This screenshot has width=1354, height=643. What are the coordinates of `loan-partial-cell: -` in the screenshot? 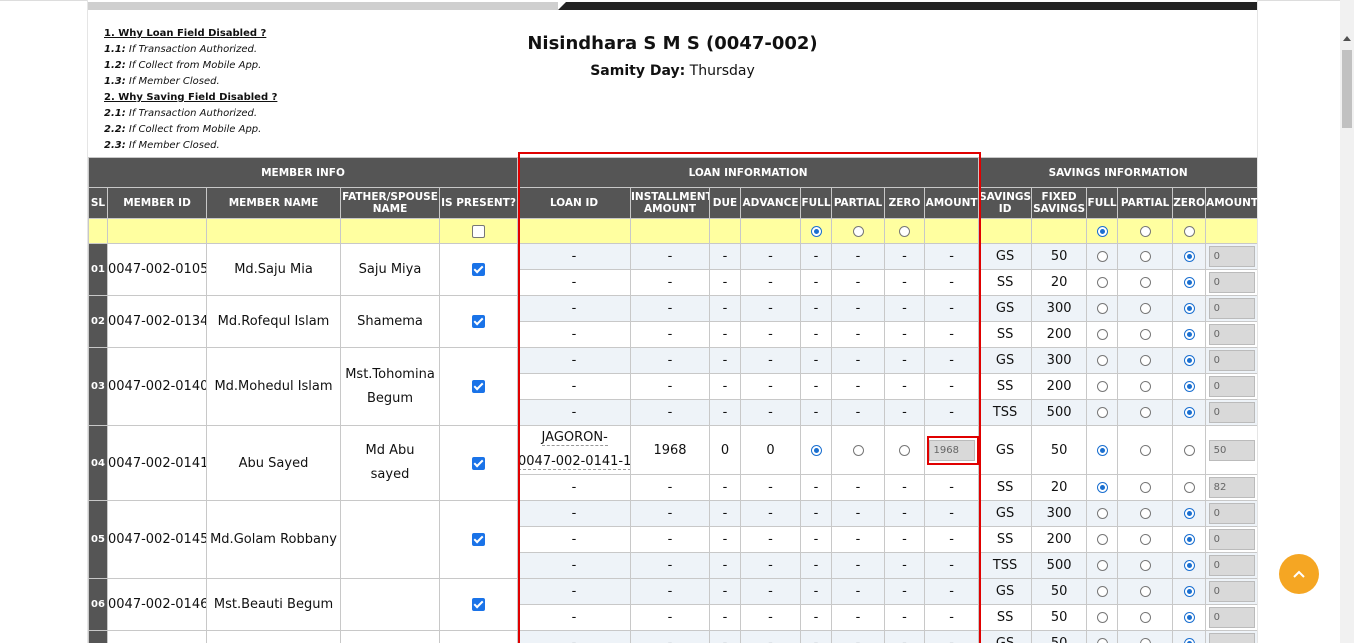 It's located at (858, 334).